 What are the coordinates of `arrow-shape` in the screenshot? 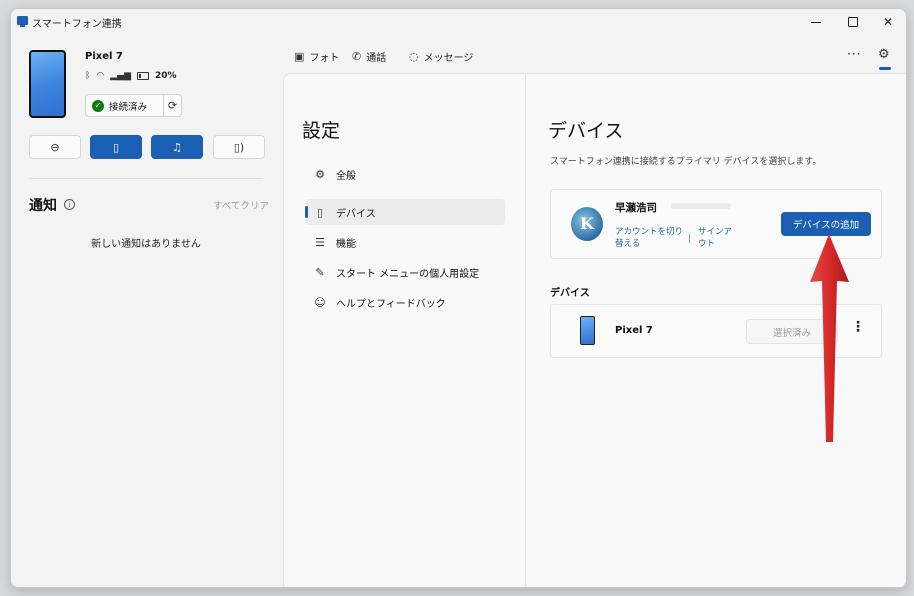 It's located at (829, 338).